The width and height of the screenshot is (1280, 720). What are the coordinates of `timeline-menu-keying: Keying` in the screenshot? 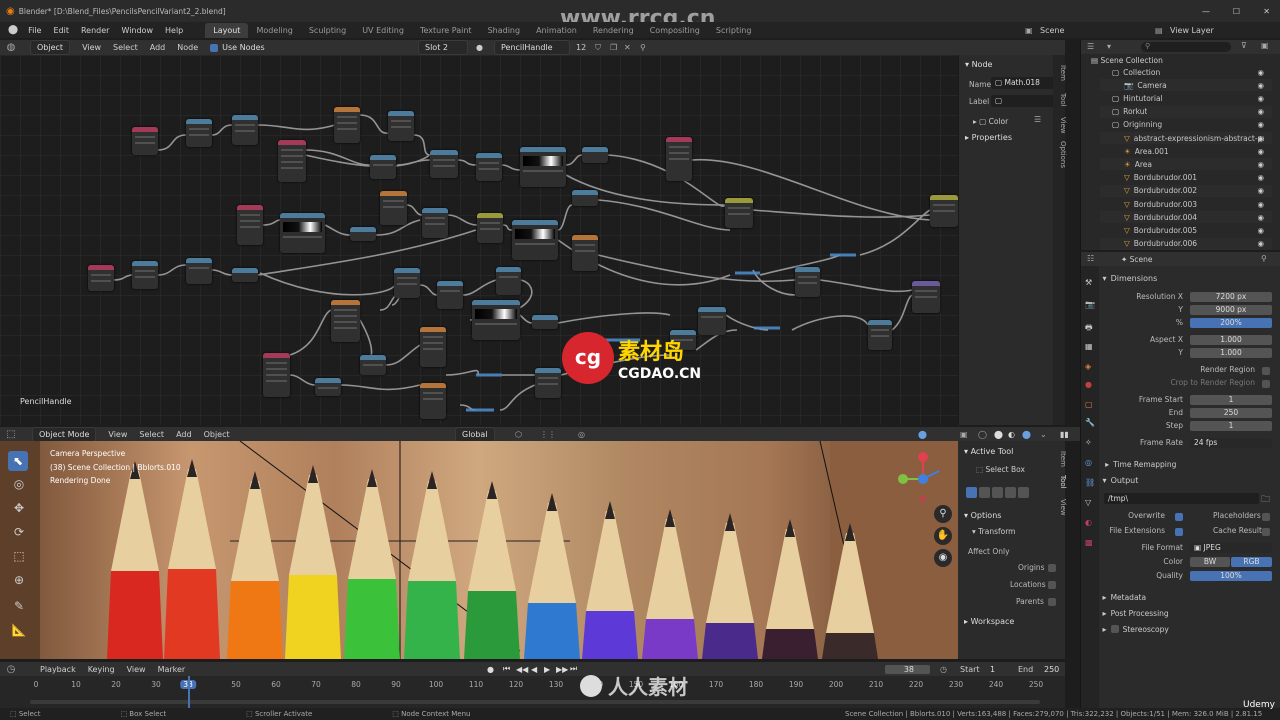 It's located at (101, 669).